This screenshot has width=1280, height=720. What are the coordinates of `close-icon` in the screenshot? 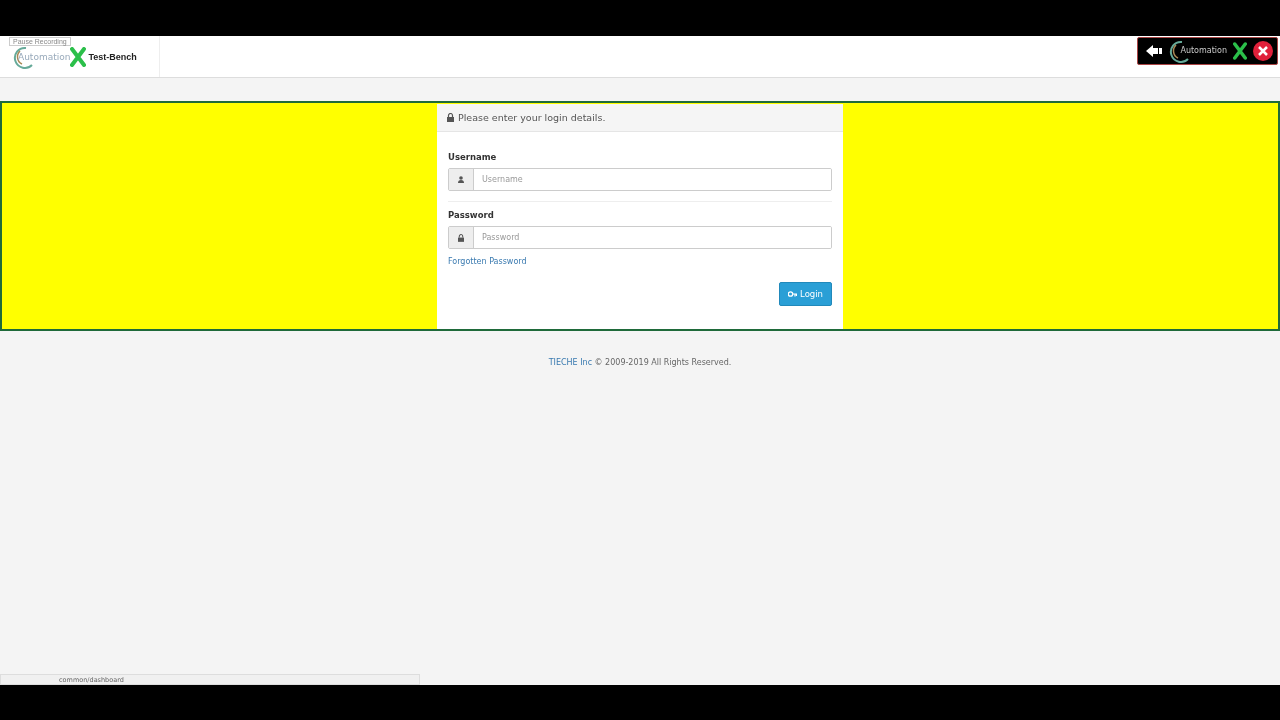 It's located at (1263, 50).